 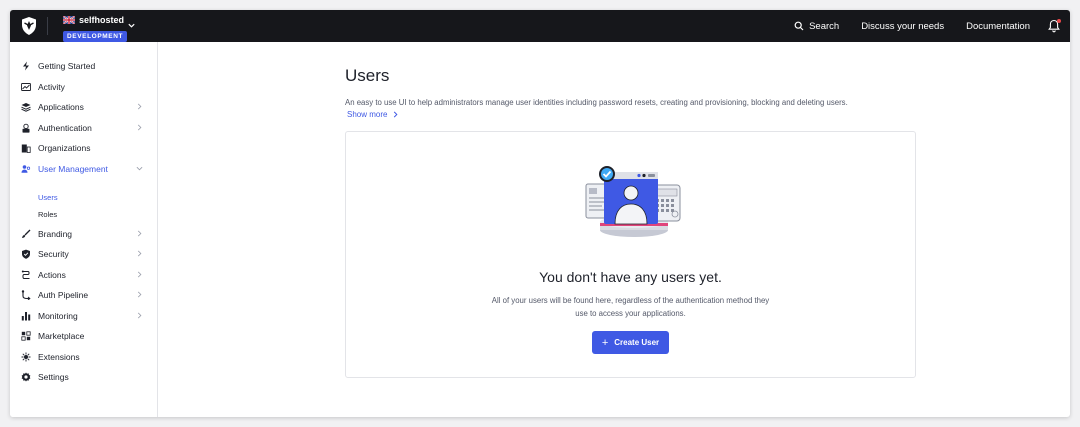 What do you see at coordinates (26, 148) in the screenshot?
I see `building-icon` at bounding box center [26, 148].